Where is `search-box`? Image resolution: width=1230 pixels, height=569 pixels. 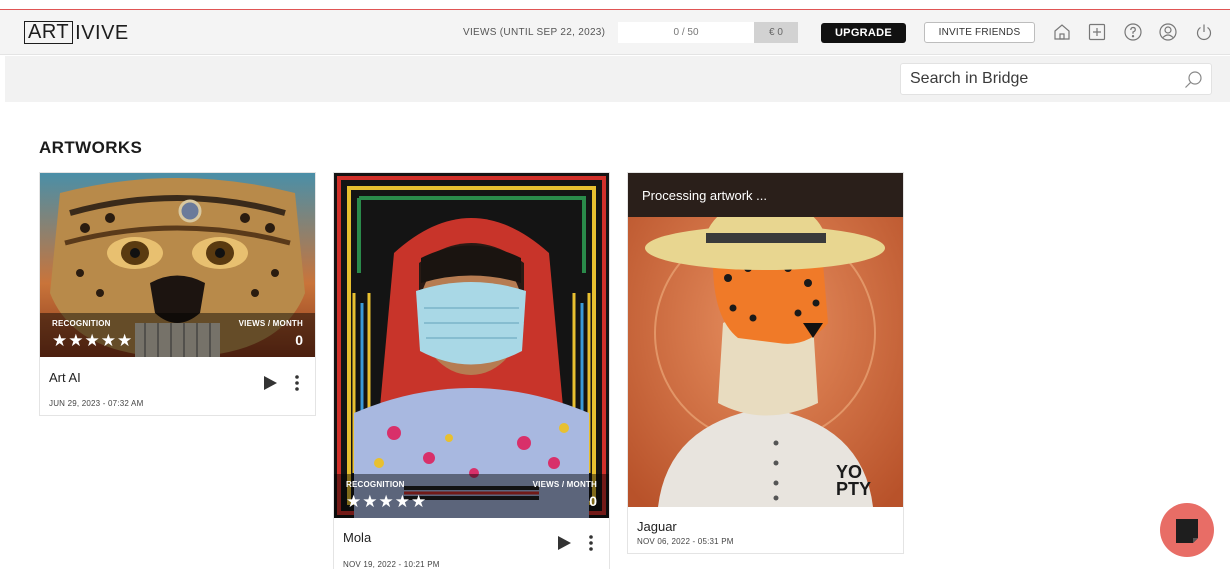
search-box is located at coordinates (1056, 79).